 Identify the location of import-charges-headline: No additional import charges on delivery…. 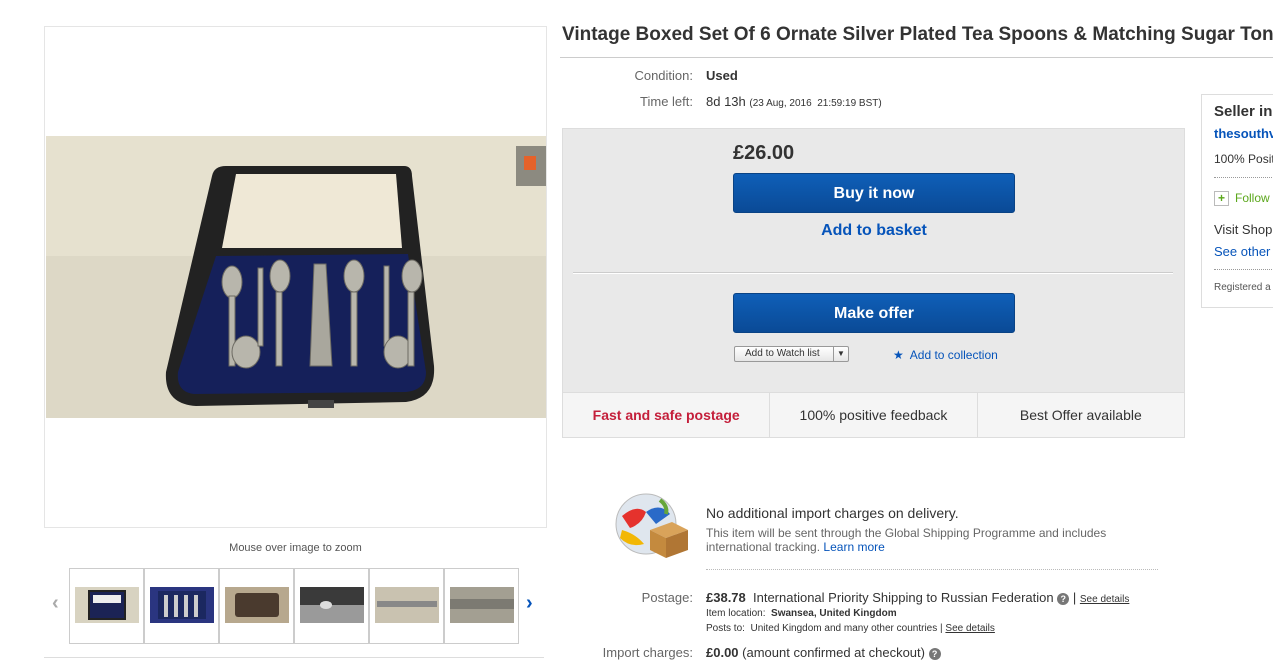
(832, 513).